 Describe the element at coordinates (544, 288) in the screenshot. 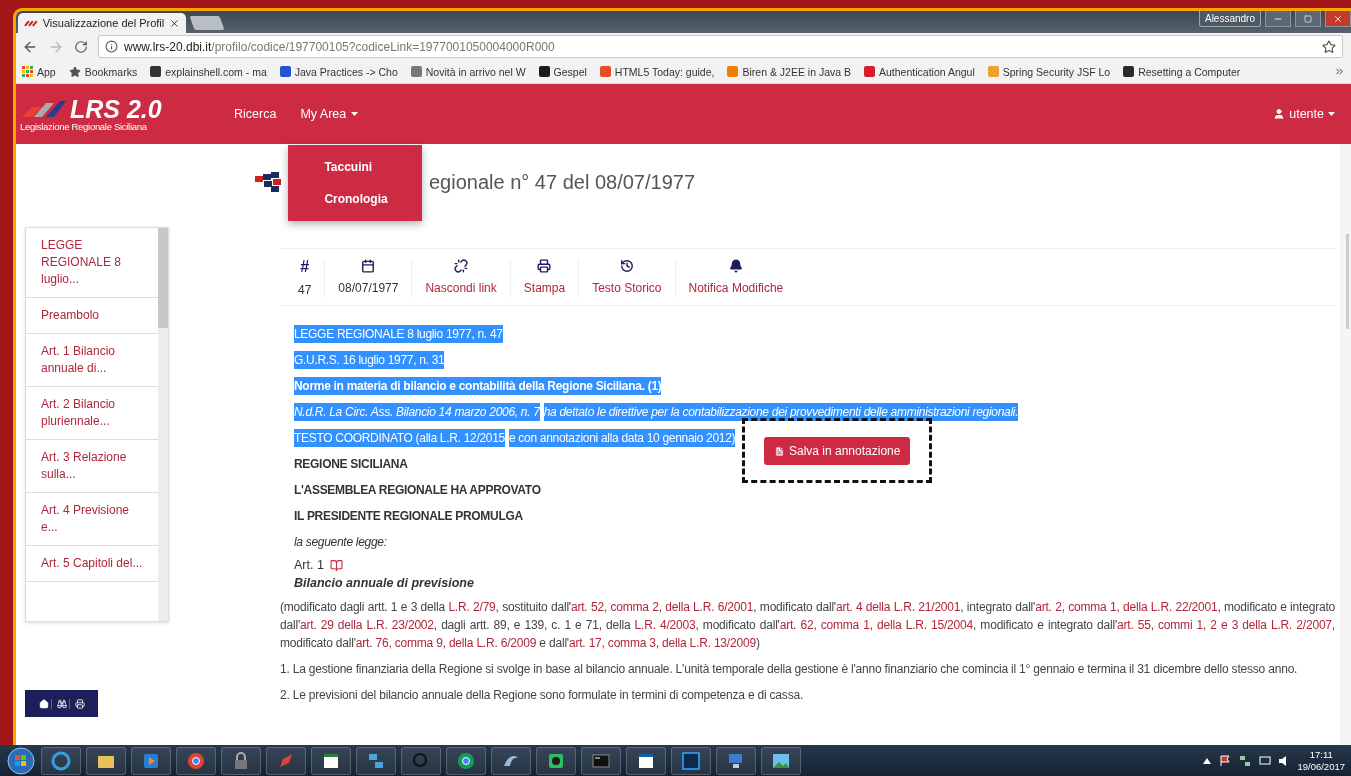

I see `toolbar-link: Stampa` at that location.